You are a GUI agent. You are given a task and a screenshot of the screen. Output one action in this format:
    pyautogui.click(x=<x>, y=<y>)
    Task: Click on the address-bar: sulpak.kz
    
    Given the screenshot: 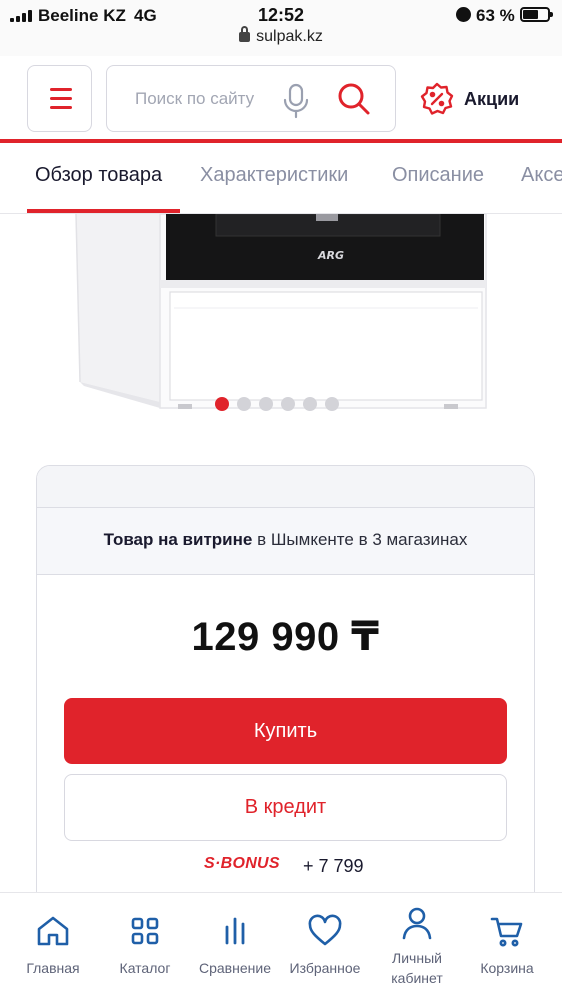 What is the action you would take?
    pyautogui.click(x=281, y=36)
    